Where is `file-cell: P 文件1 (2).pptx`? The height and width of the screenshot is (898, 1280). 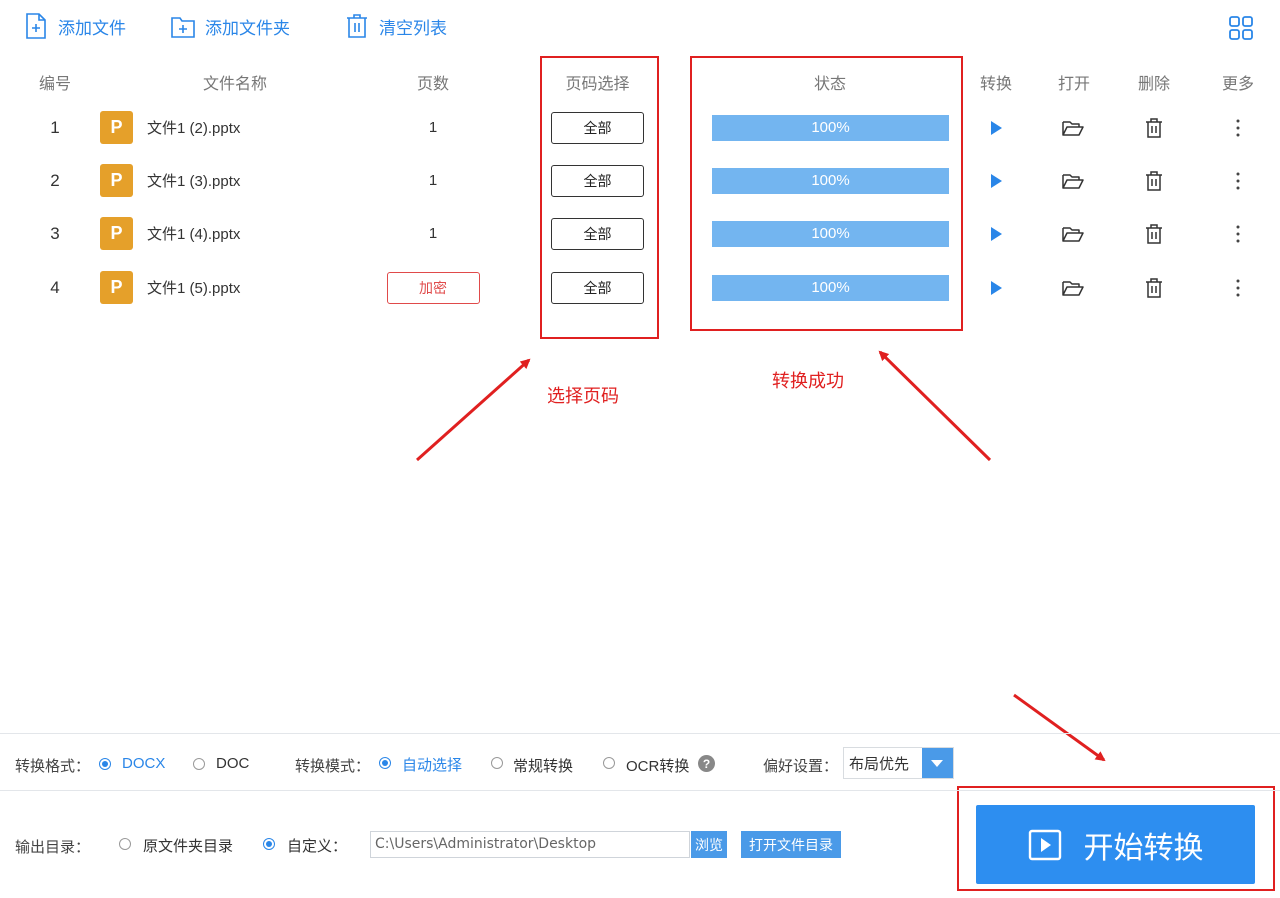
file-cell: P 文件1 (2).pptx is located at coordinates (240, 127).